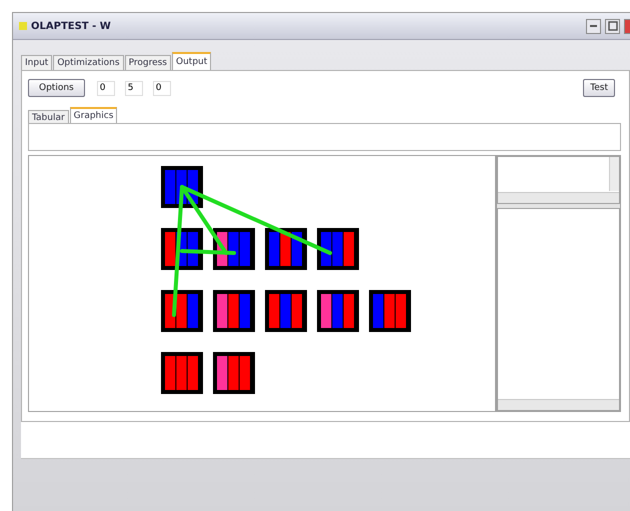 Image resolution: width=630 pixels, height=511 pixels. What do you see at coordinates (147, 62) in the screenshot?
I see `tab: Progress` at bounding box center [147, 62].